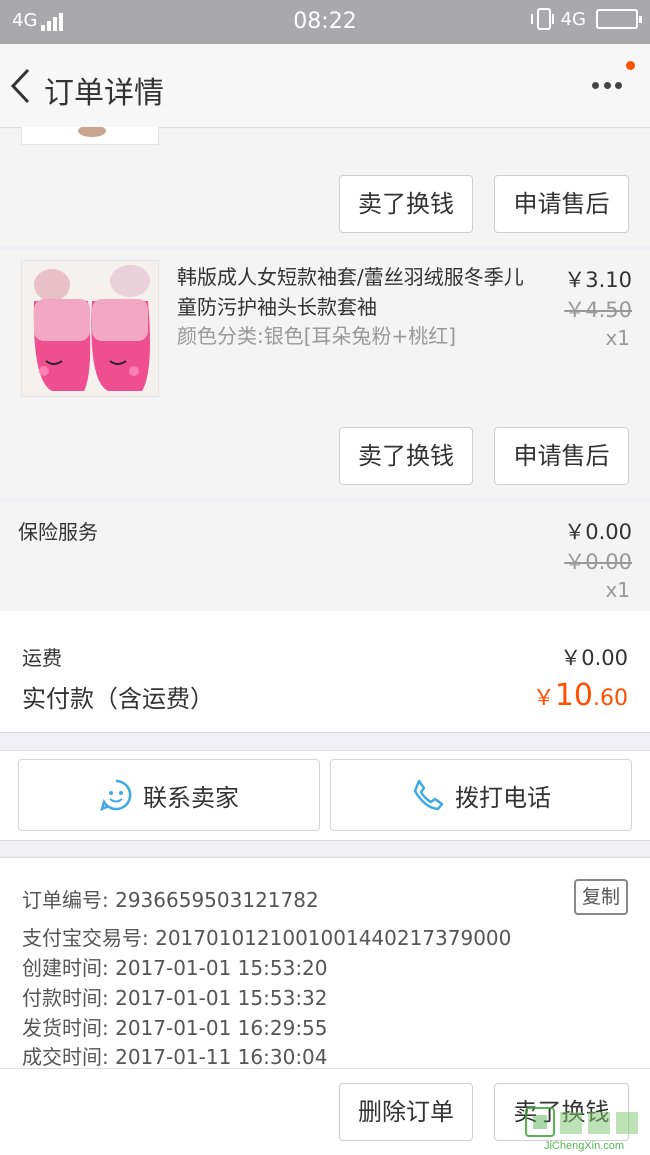  What do you see at coordinates (607, 85) in the screenshot?
I see `more-menu-icon` at bounding box center [607, 85].